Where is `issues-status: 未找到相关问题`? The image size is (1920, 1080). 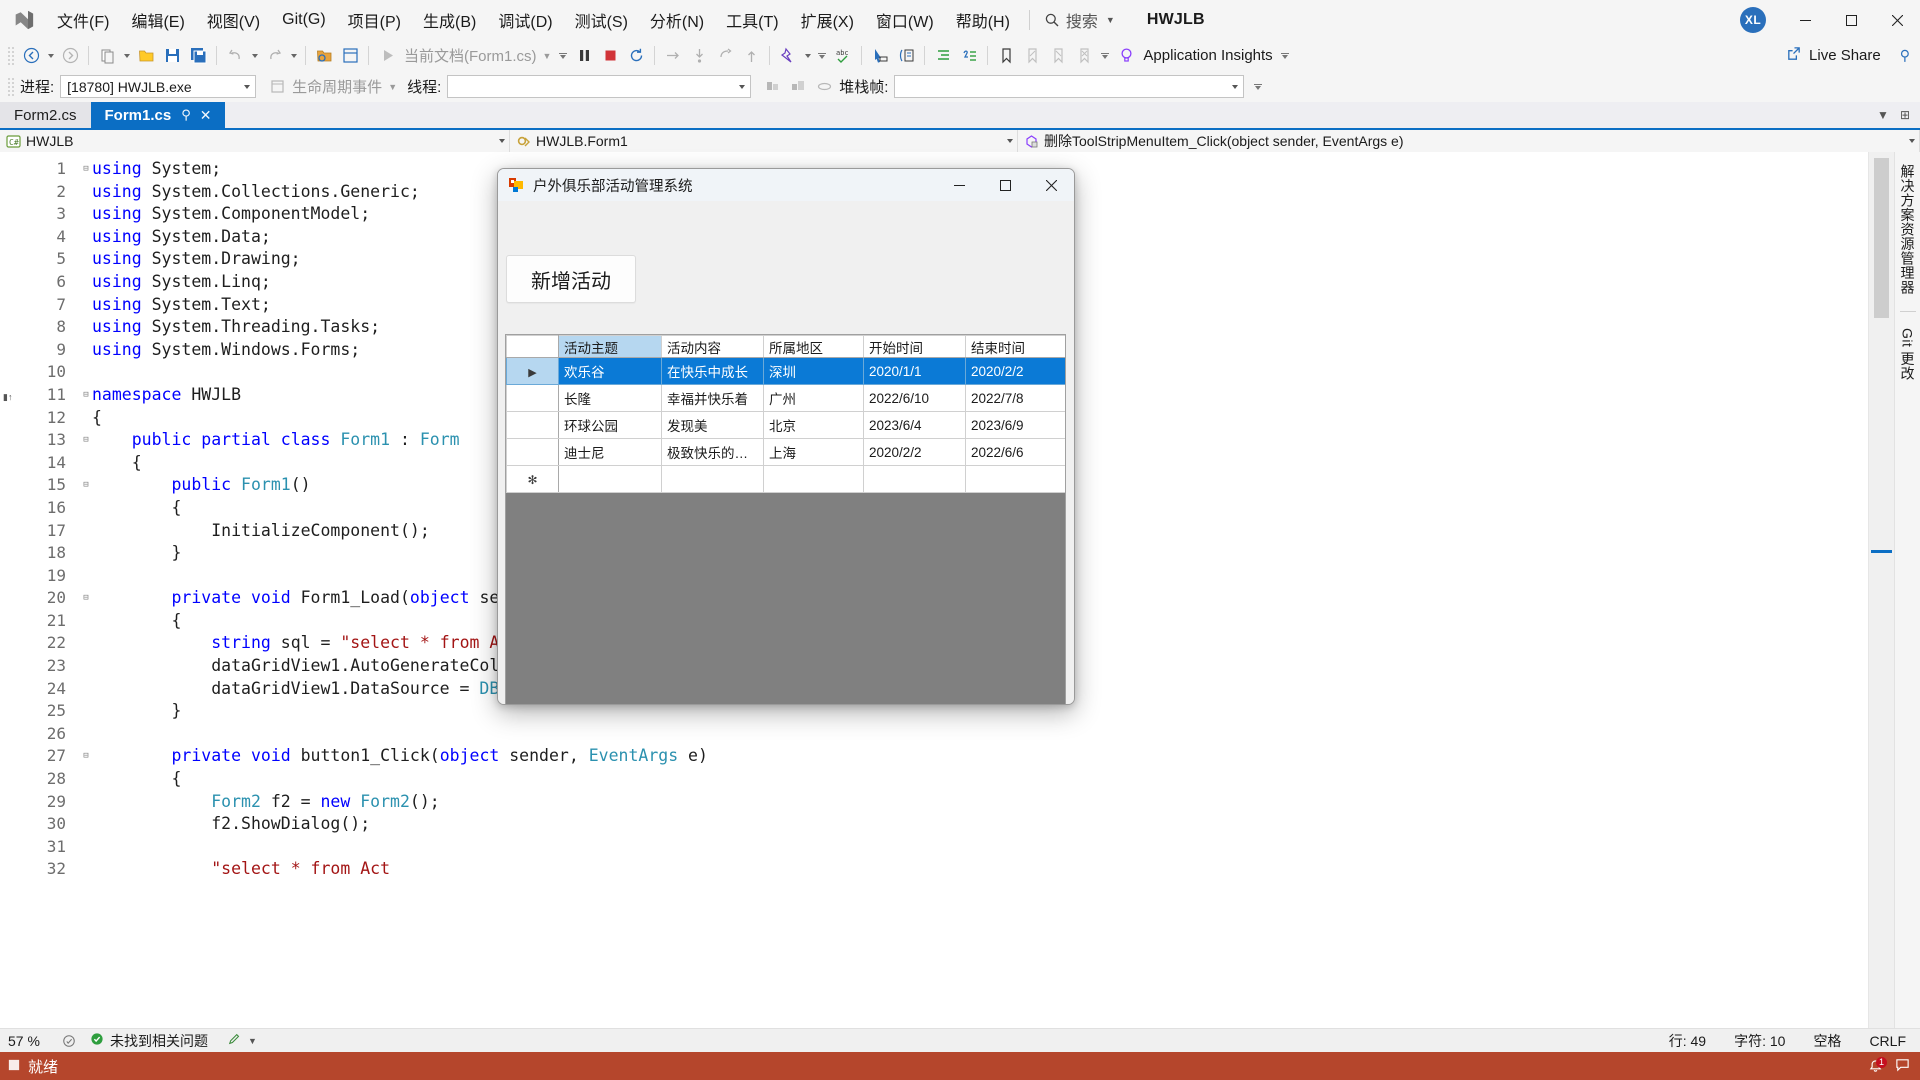 issues-status: 未找到相关问题 is located at coordinates (149, 1041).